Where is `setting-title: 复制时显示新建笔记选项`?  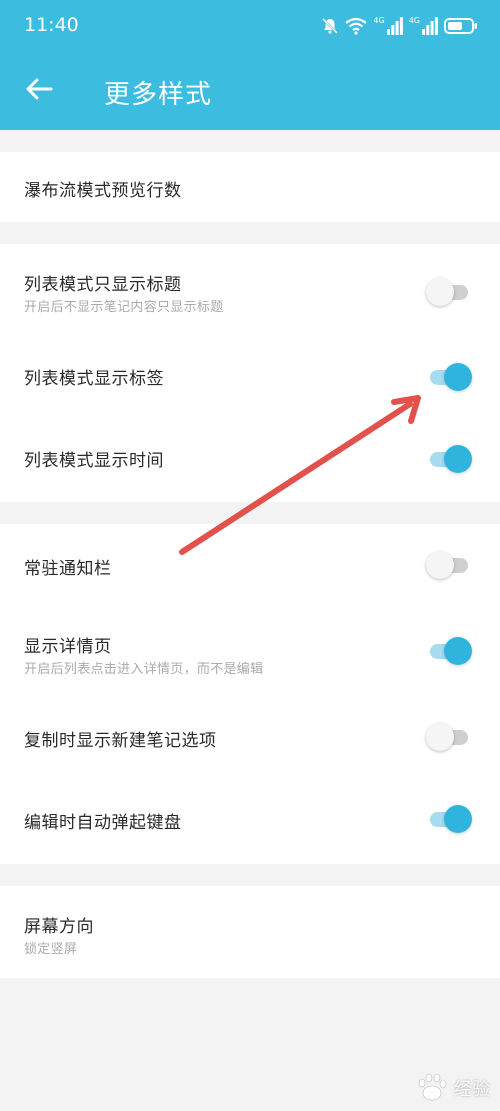
setting-title: 复制时显示新建笔记选项 is located at coordinates (120, 741).